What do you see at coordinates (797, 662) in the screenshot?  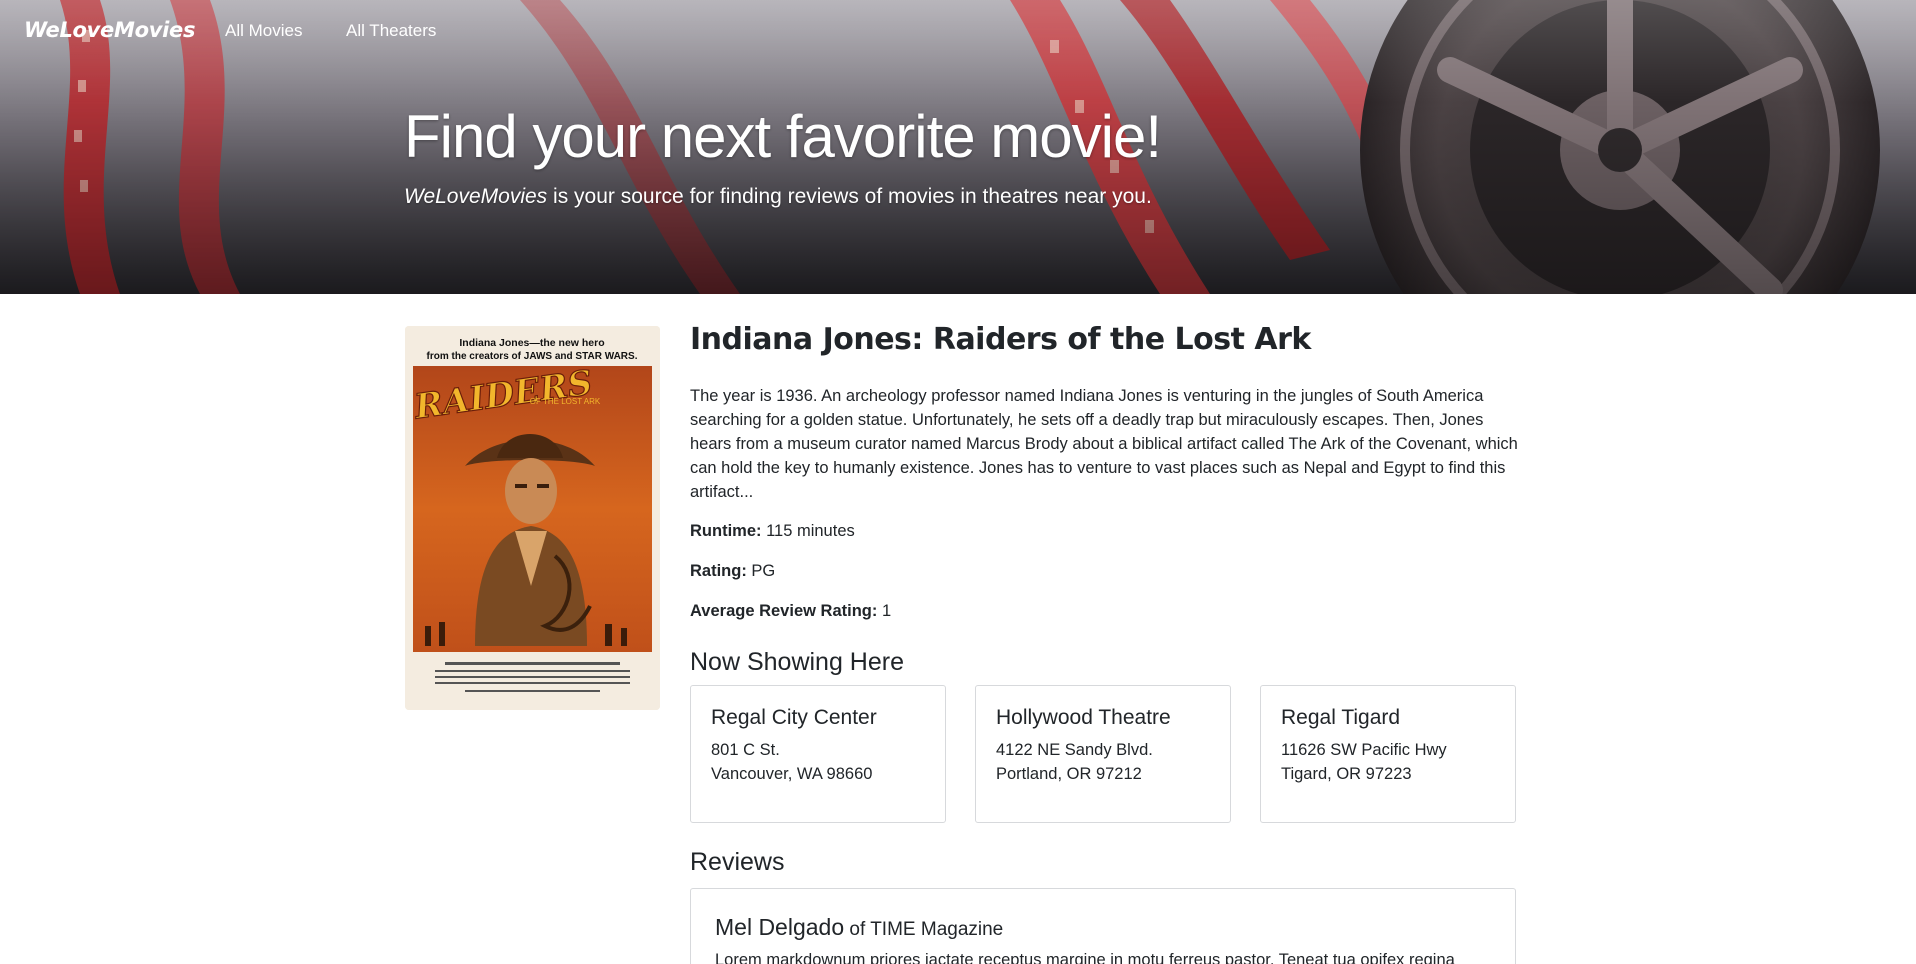 I see `now-showing-heading: Now Showing Here` at bounding box center [797, 662].